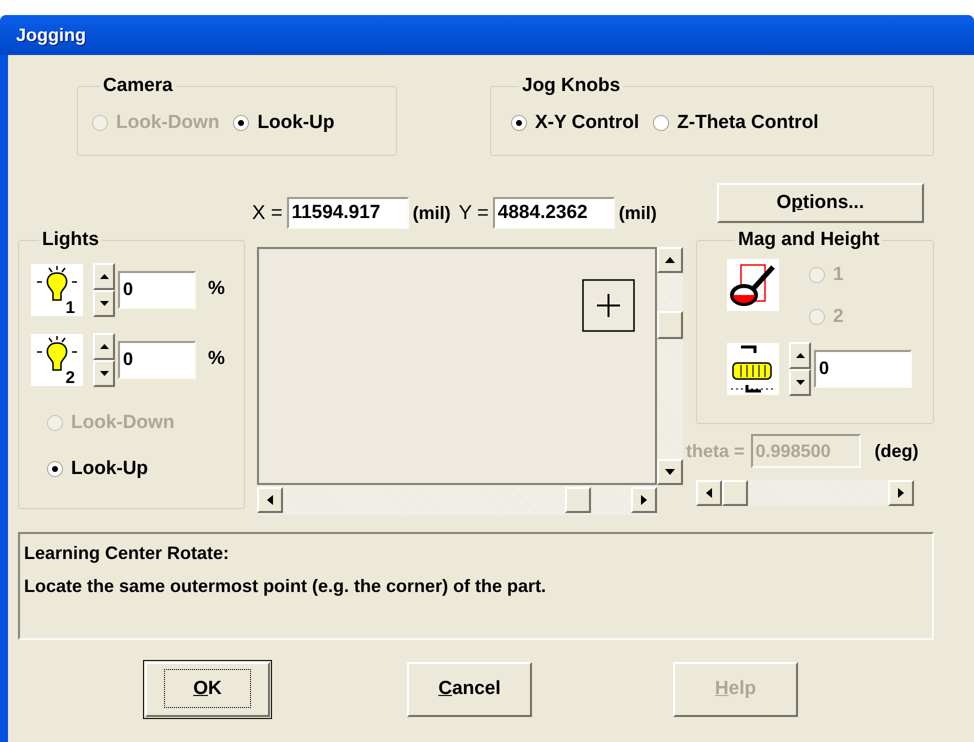 The width and height of the screenshot is (974, 742). I want to click on coordinate-field: 11594.917, so click(347, 213).